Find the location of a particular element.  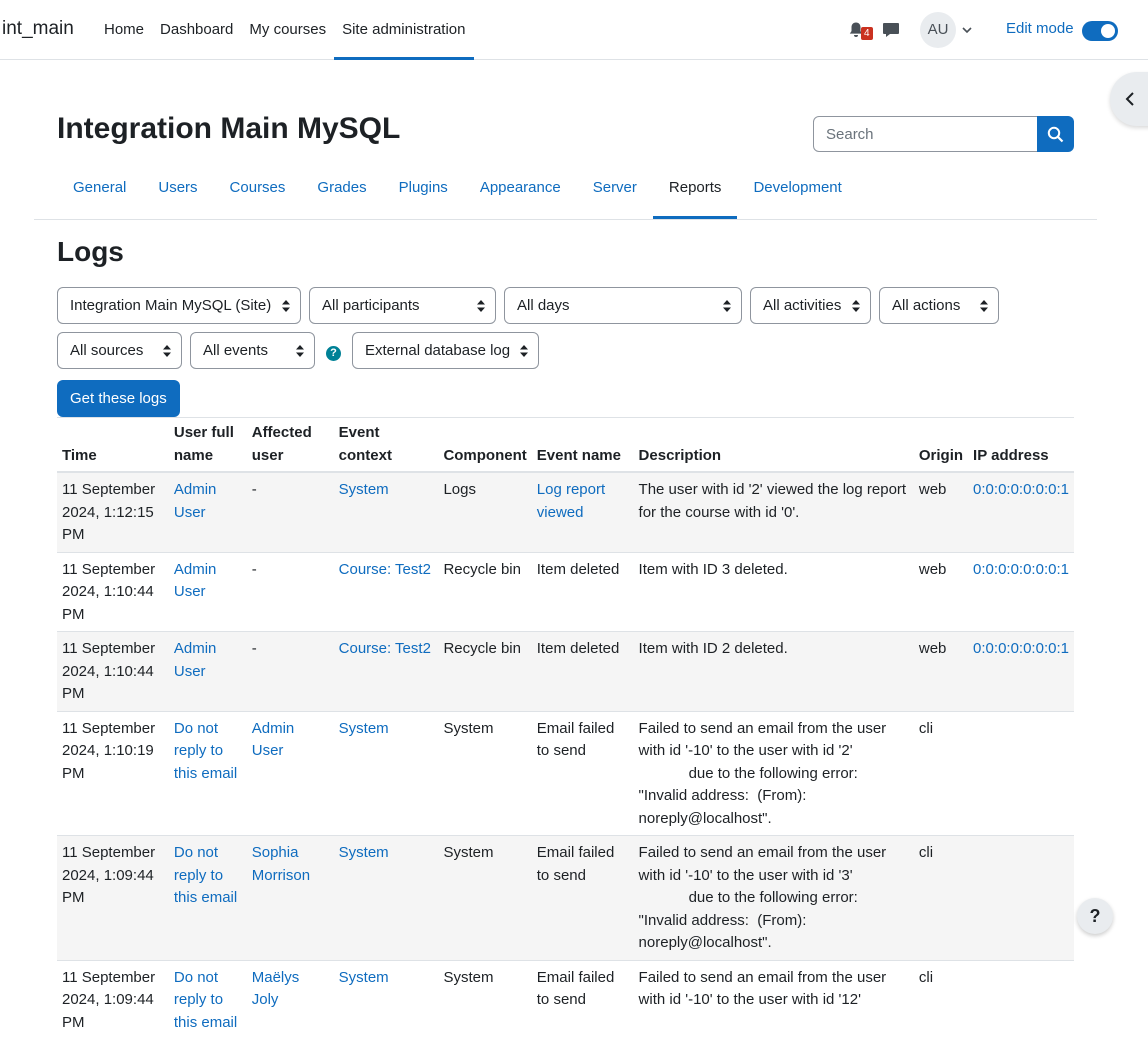

log-reader-select: External database log is located at coordinates (445, 350).